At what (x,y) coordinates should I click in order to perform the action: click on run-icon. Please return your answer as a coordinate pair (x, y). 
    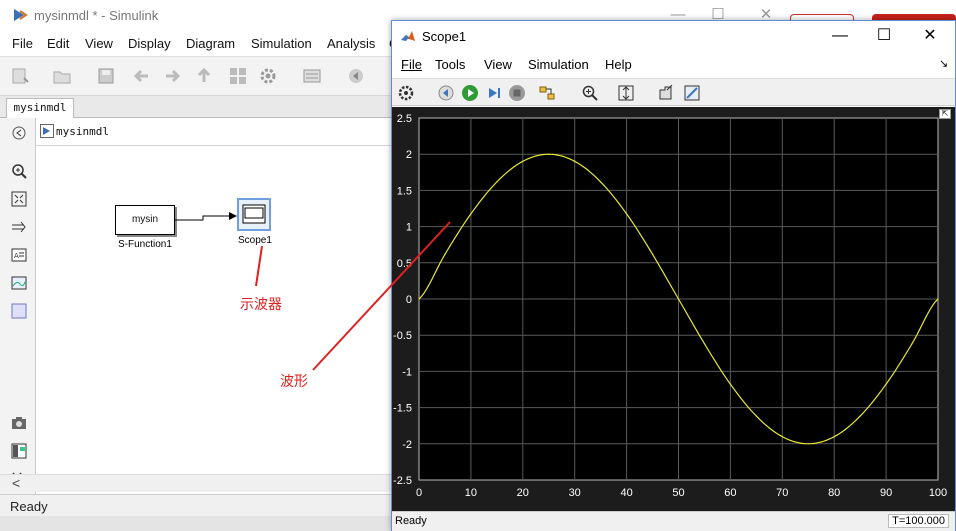
    Looking at the image, I should click on (470, 93).